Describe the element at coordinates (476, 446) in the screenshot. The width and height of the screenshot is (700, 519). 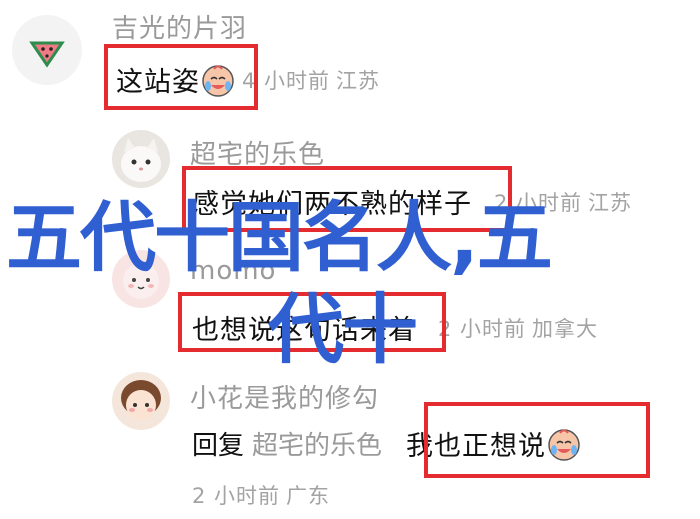
I see `comment-text: 我也正想说` at that location.